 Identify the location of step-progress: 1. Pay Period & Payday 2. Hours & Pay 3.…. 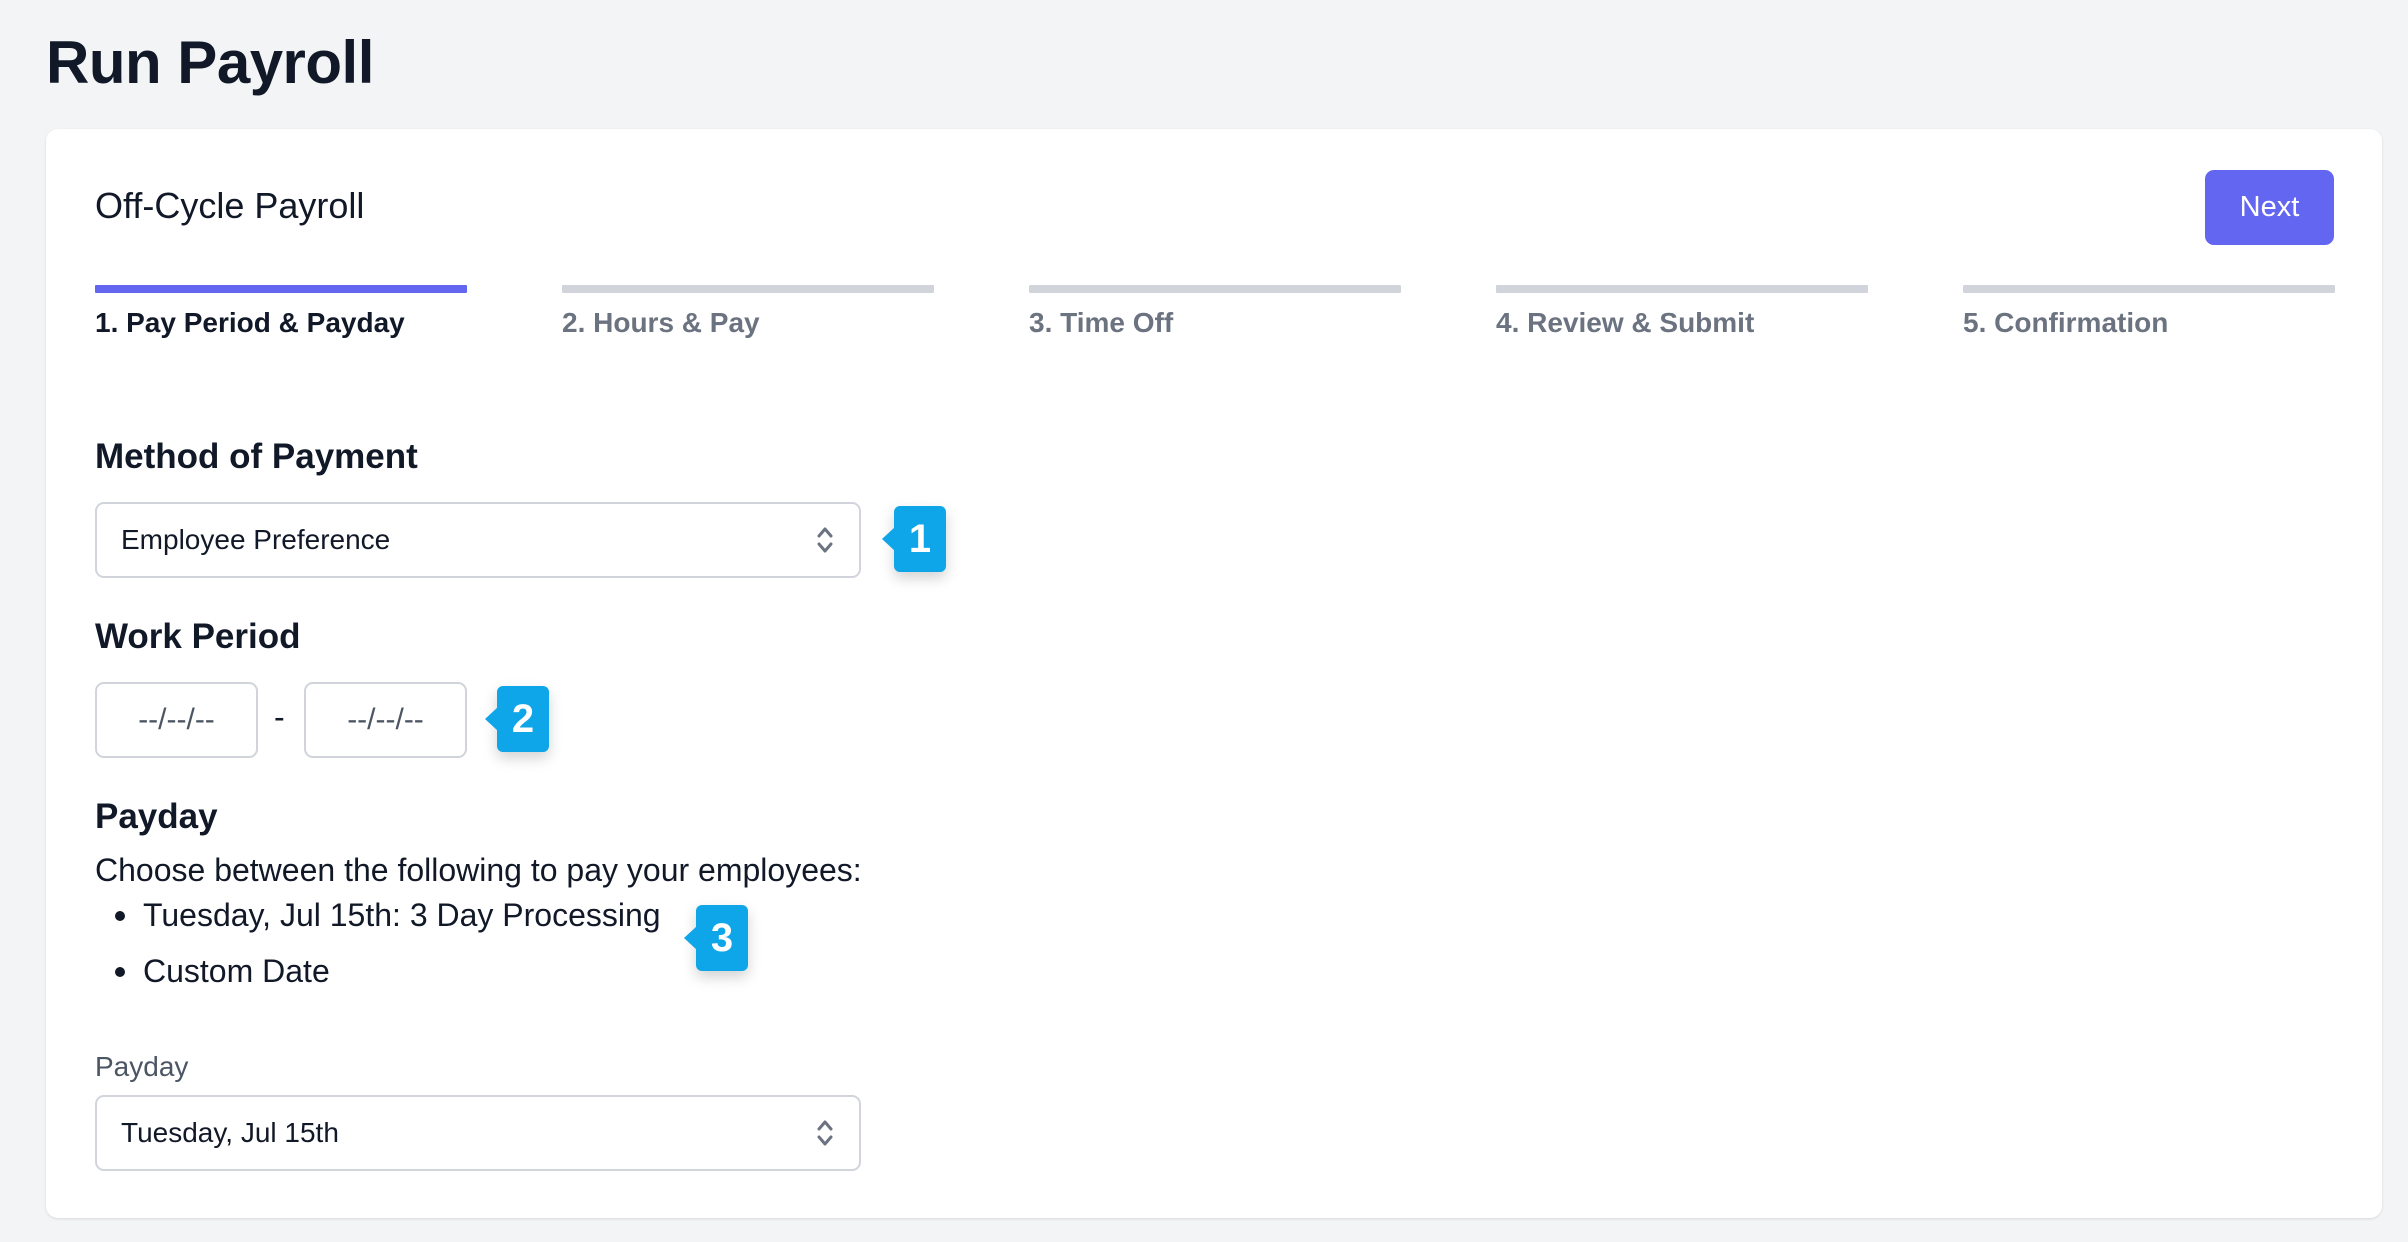
(1215, 315).